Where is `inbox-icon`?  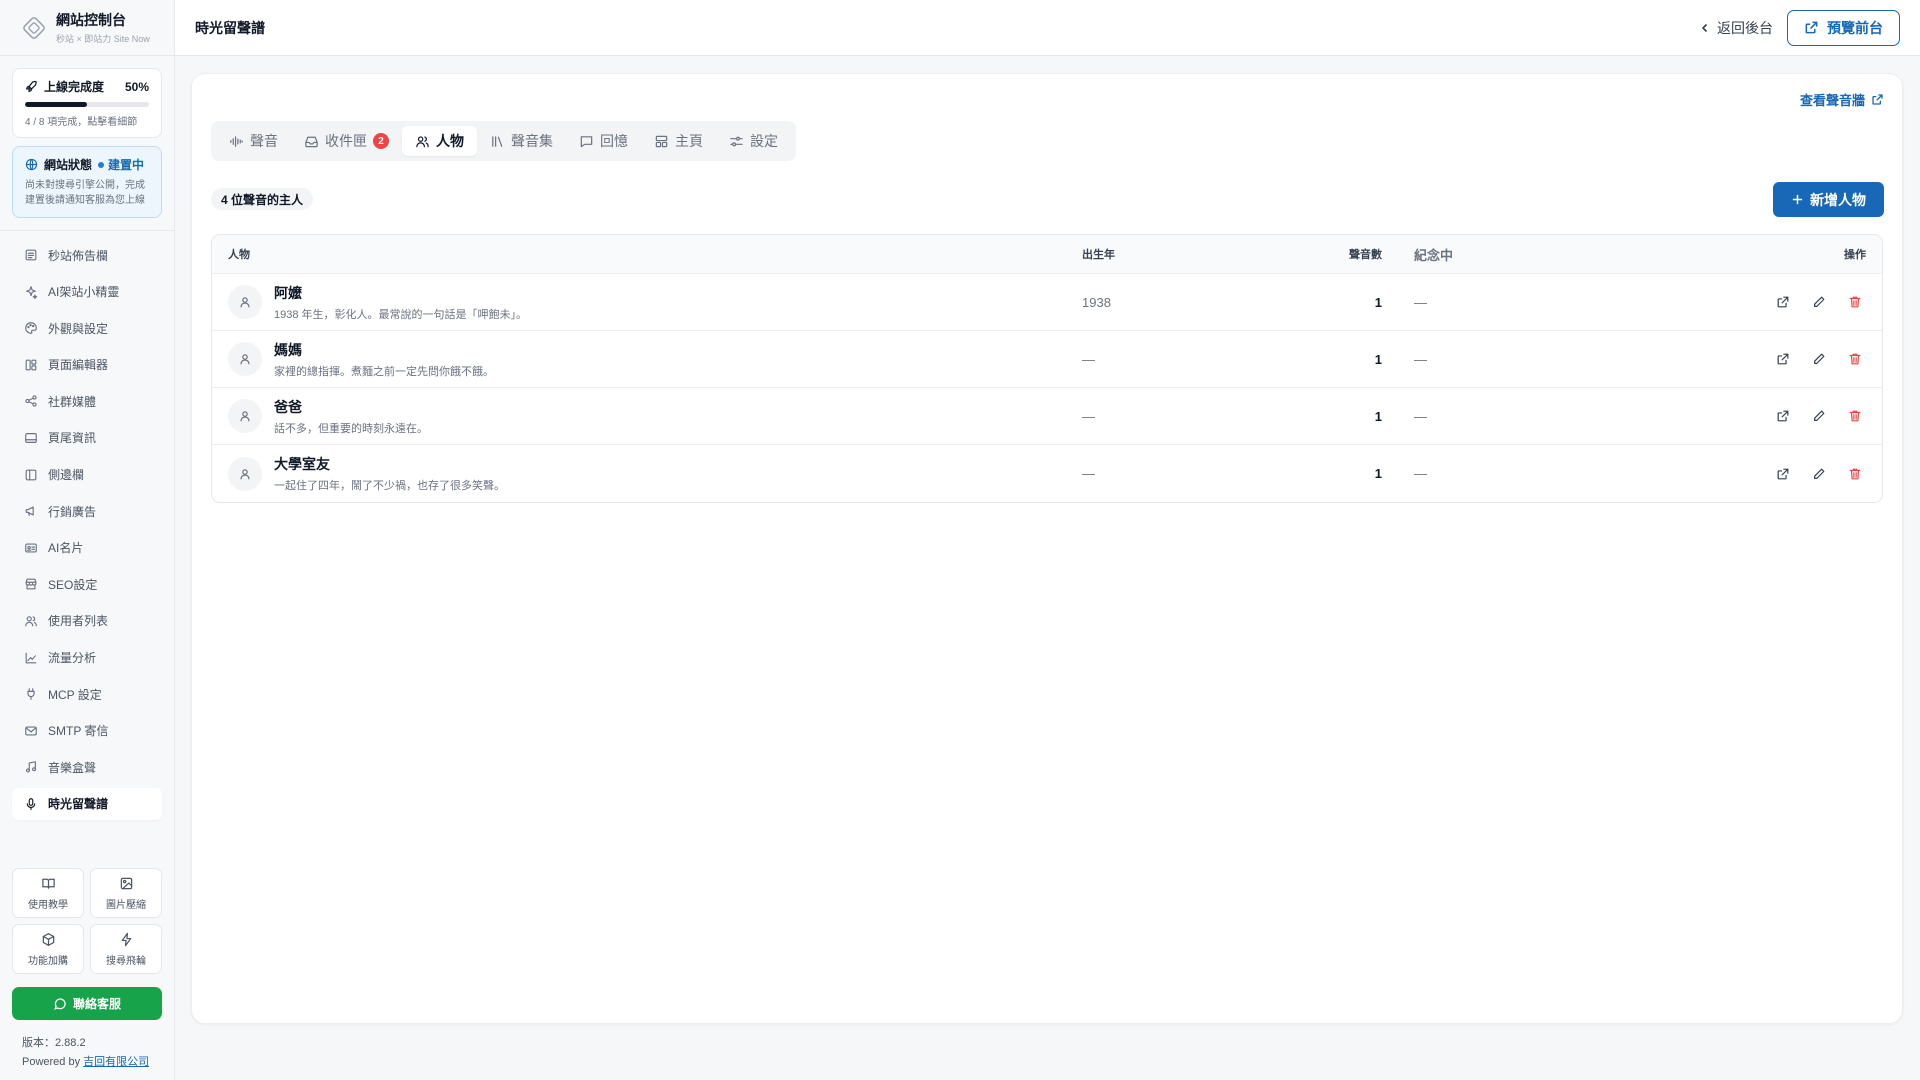 inbox-icon is located at coordinates (311, 141).